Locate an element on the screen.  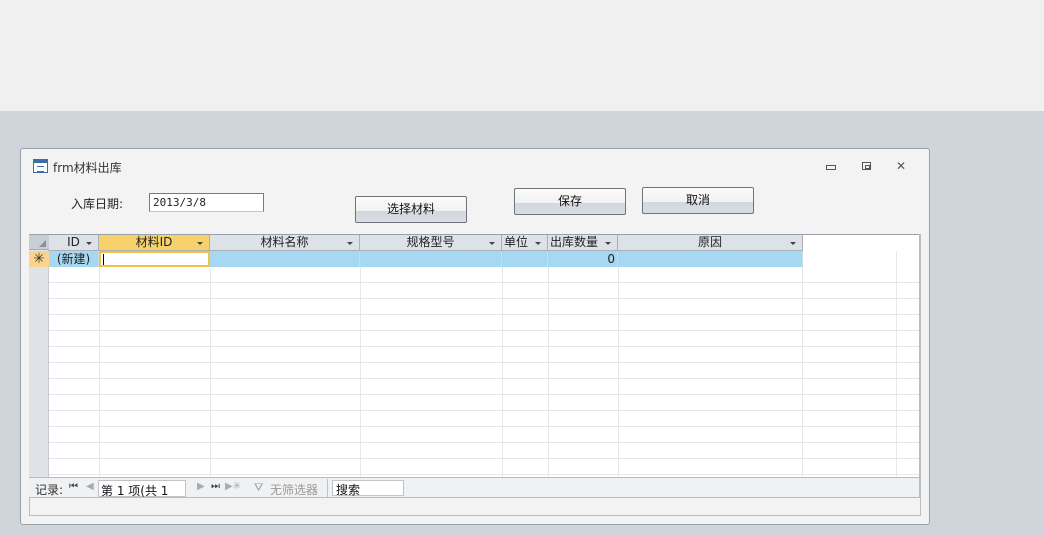
minimize-icon is located at coordinates (831, 167).